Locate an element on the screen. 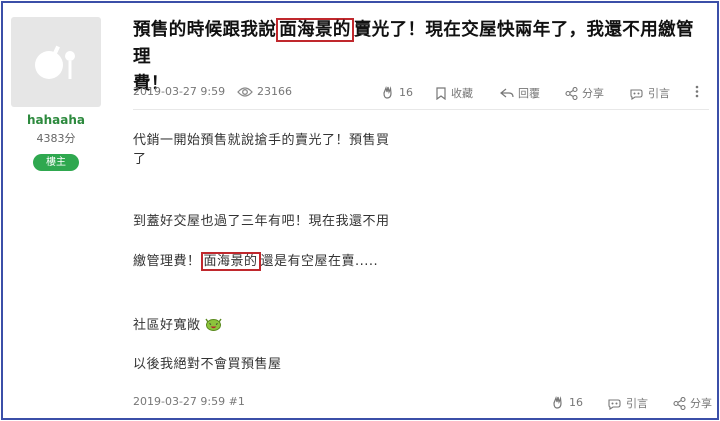  quote-button: 引言 is located at coordinates (649, 93).